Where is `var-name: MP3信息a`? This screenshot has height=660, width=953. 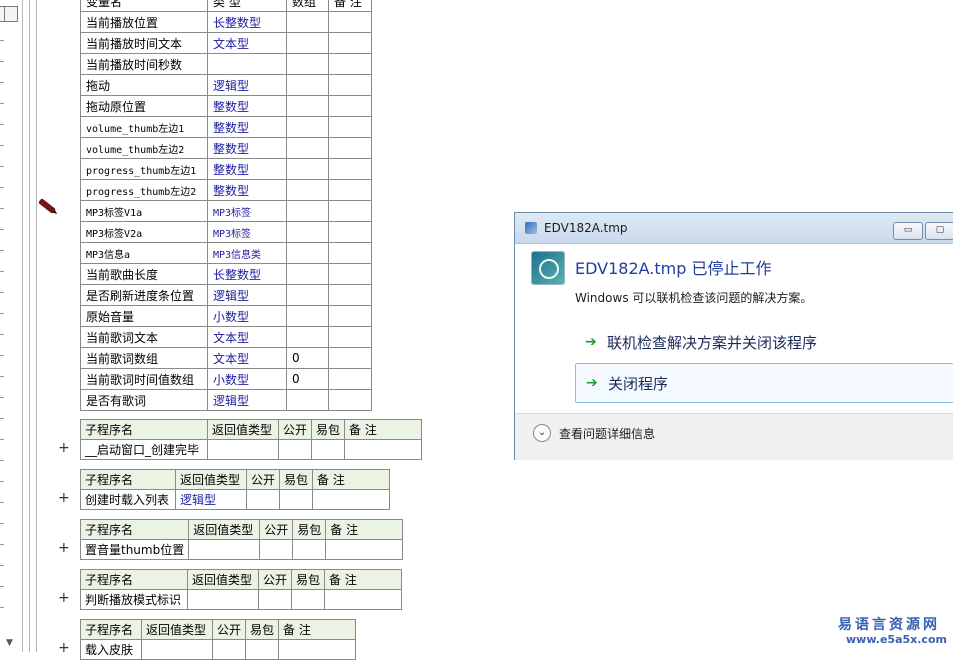
var-name: MP3信息a is located at coordinates (144, 253).